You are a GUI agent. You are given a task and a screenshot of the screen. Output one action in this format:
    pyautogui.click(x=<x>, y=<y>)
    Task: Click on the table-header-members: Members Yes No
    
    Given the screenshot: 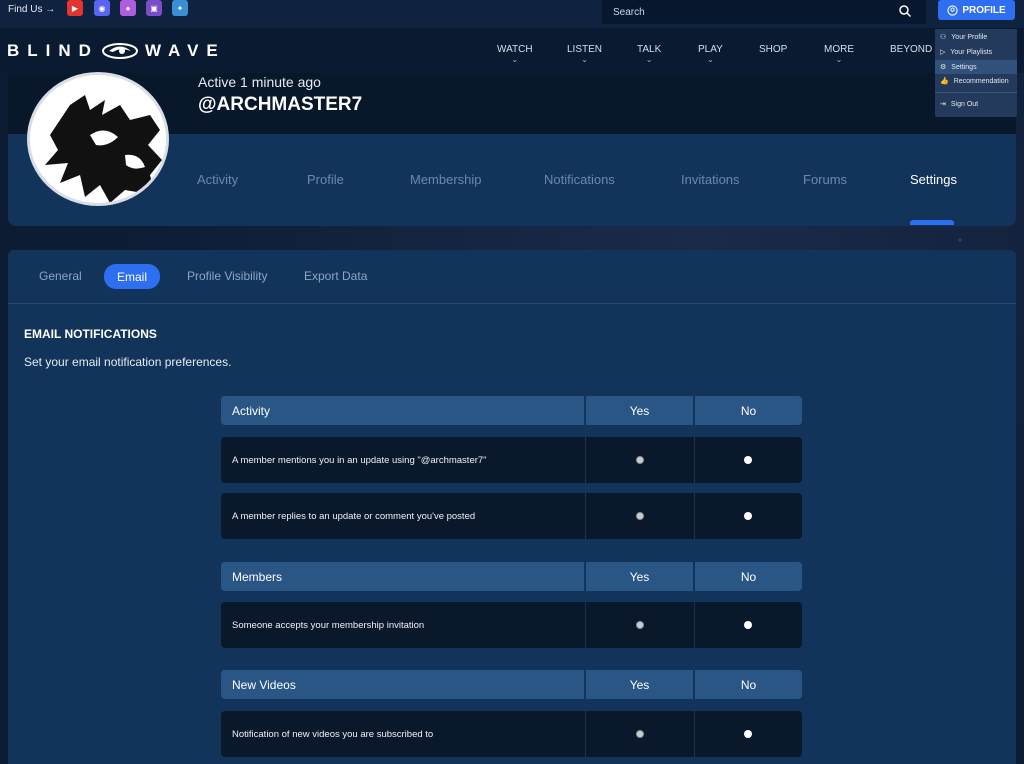 What is the action you would take?
    pyautogui.click(x=511, y=576)
    